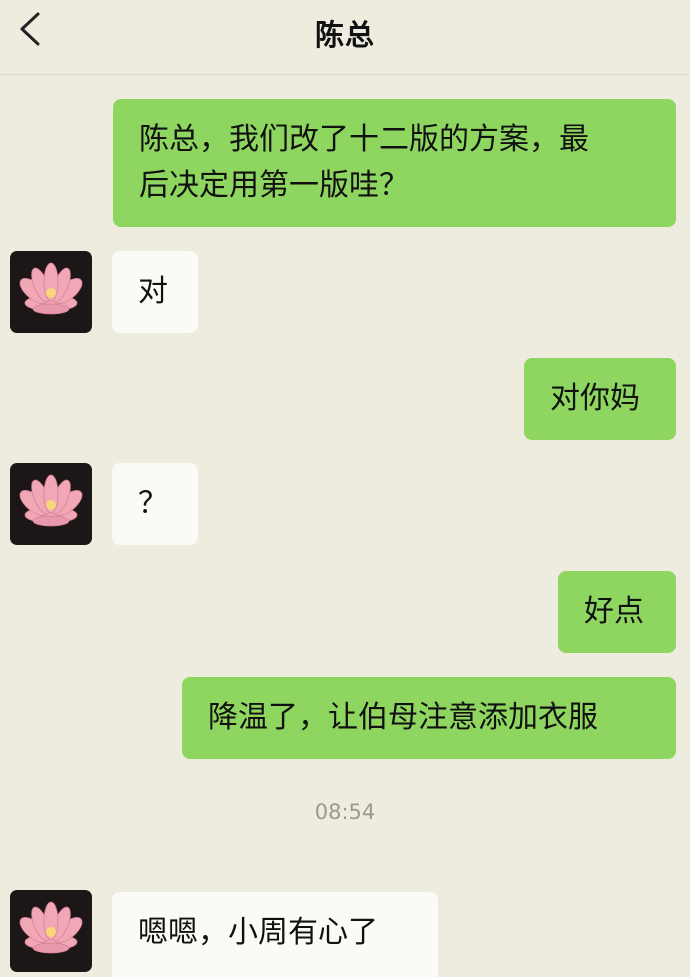  What do you see at coordinates (595, 398) in the screenshot?
I see `message-text: 对你妈` at bounding box center [595, 398].